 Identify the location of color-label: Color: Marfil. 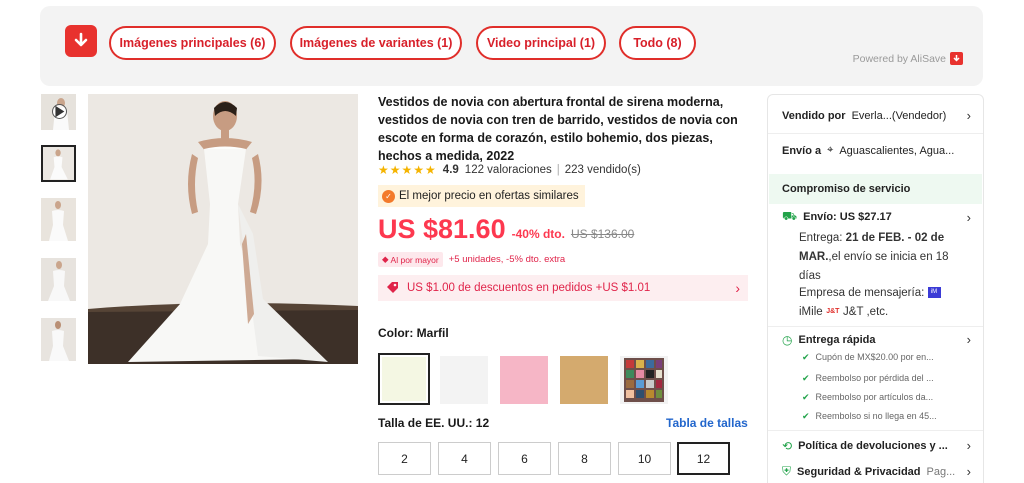
(413, 333).